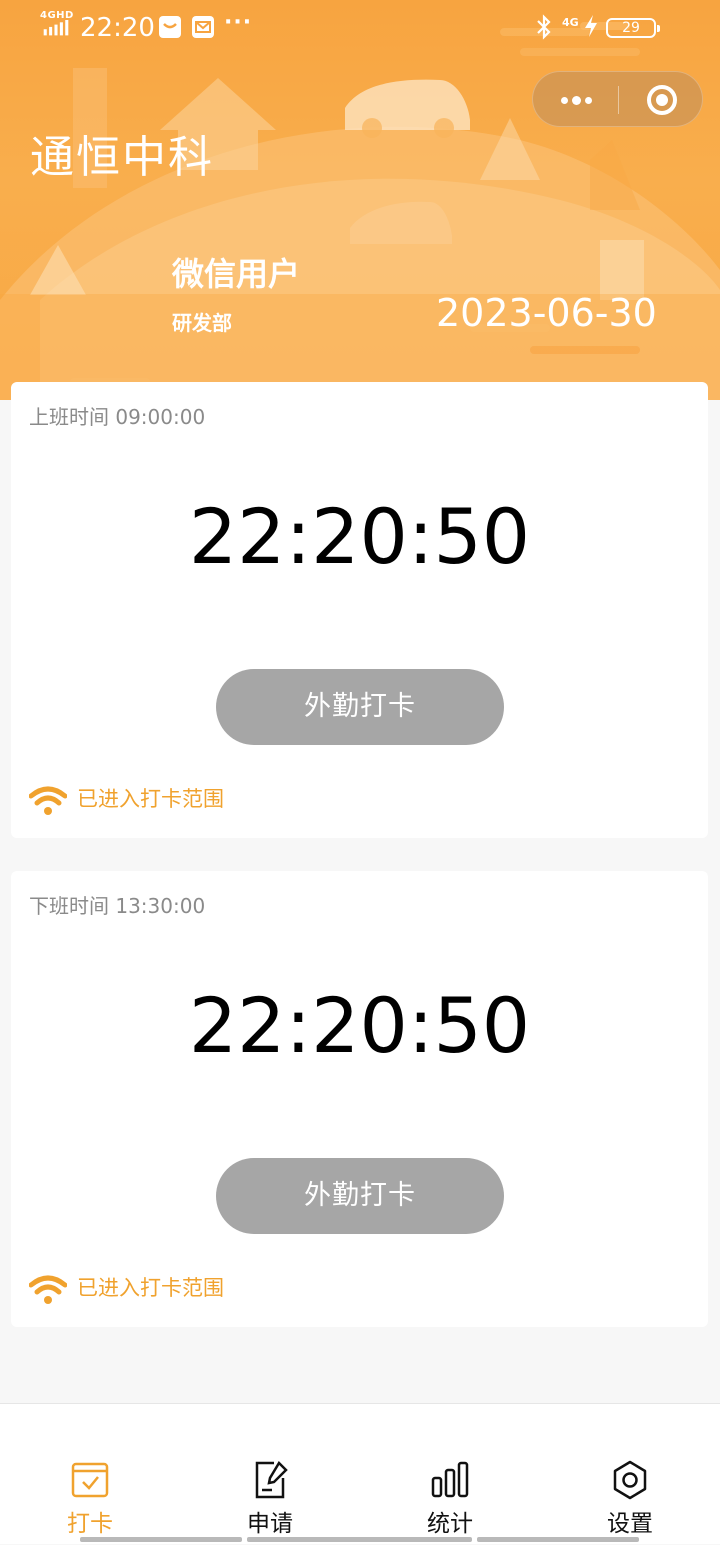 This screenshot has width=720, height=1545. I want to click on message-icon, so click(170, 27).